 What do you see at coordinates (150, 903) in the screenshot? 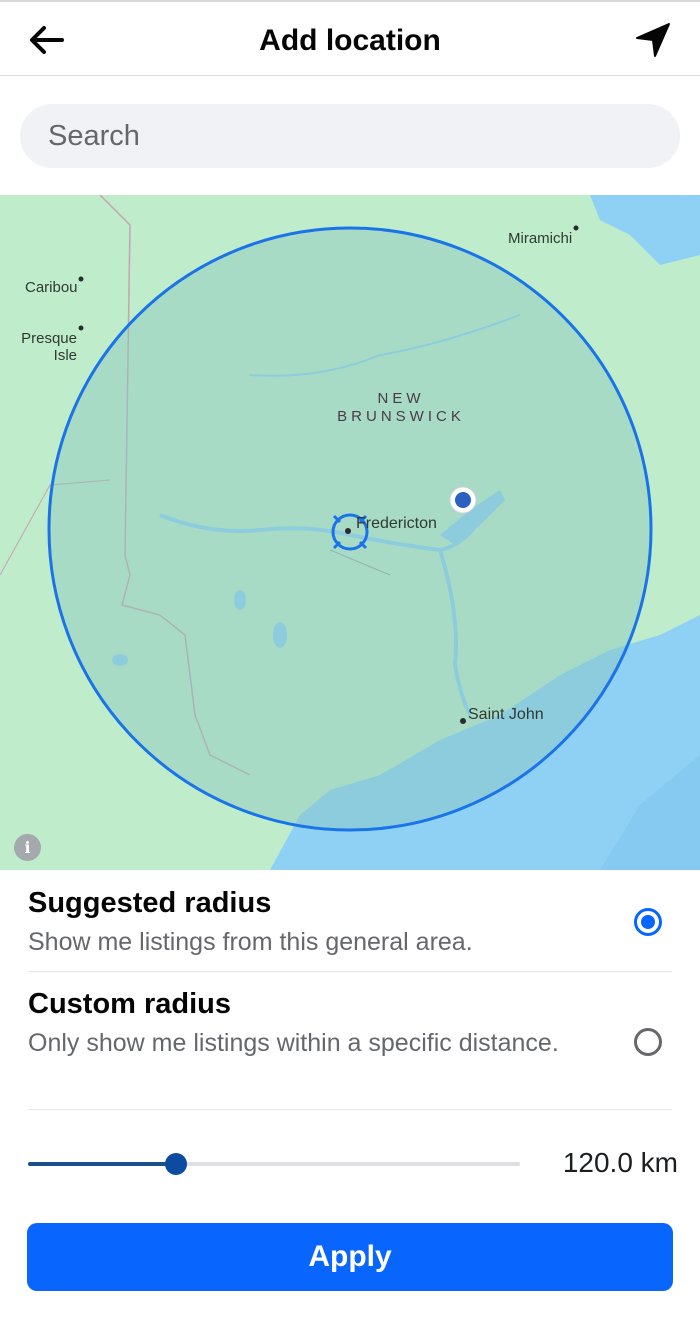
I see `option-title: Suggested radius` at bounding box center [150, 903].